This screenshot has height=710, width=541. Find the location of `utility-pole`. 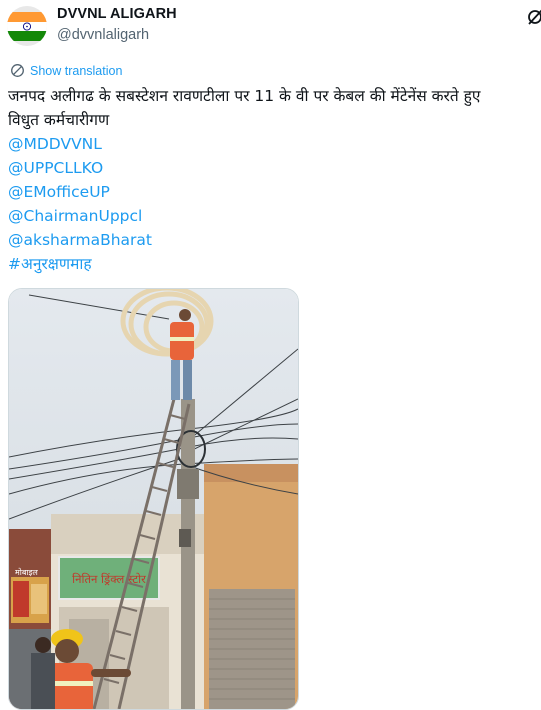

utility-pole is located at coordinates (188, 554).